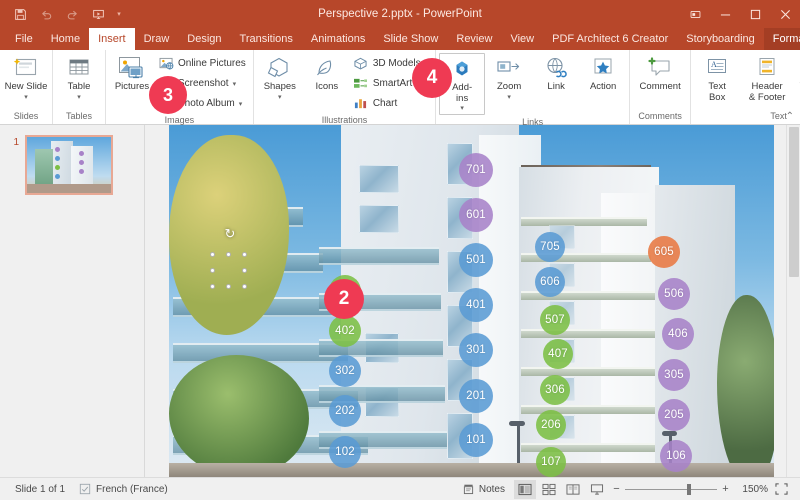 The height and width of the screenshot is (500, 800). Describe the element at coordinates (525, 489) in the screenshot. I see `normal-view-button` at that location.